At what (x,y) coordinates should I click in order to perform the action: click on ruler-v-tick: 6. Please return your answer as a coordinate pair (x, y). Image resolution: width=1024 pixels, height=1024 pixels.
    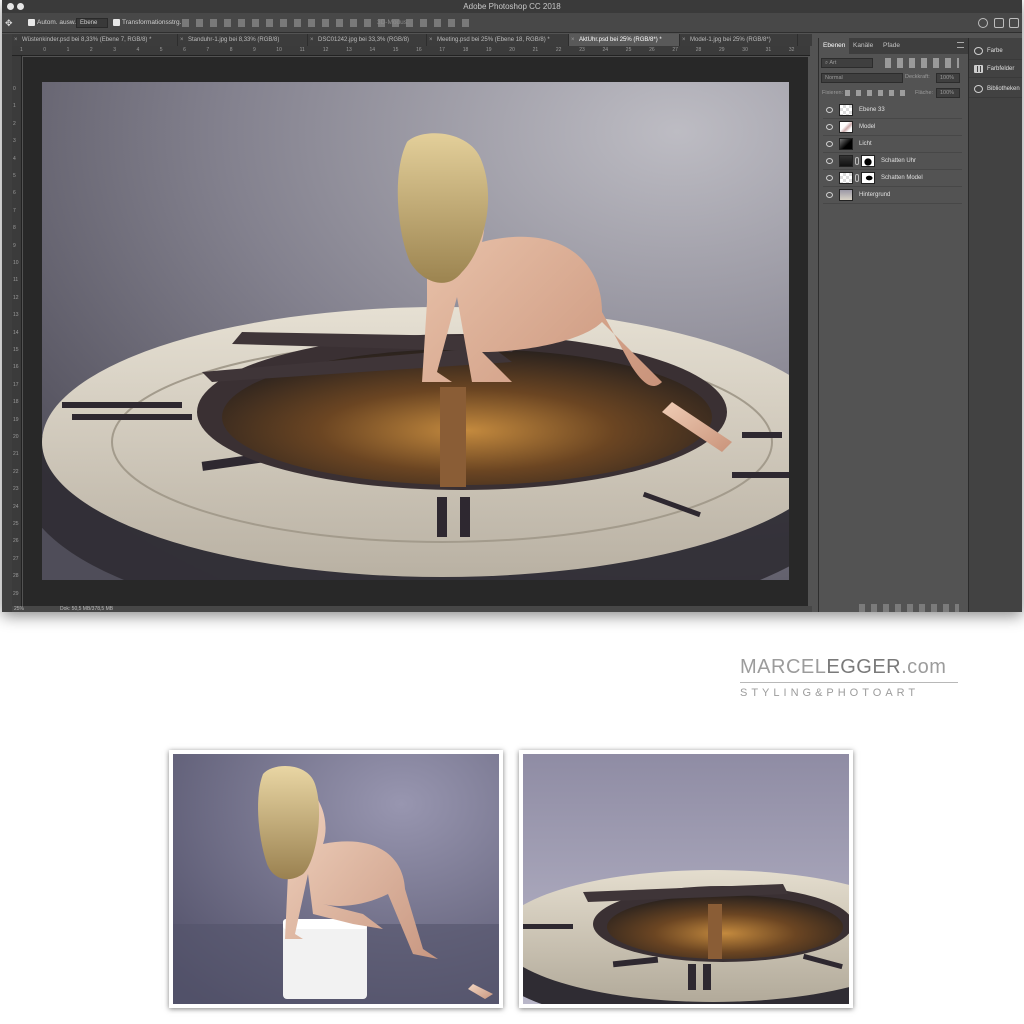
    Looking at the image, I should click on (14, 193).